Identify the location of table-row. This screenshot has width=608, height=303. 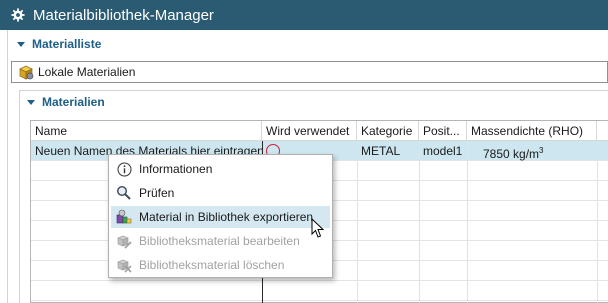
(319, 291).